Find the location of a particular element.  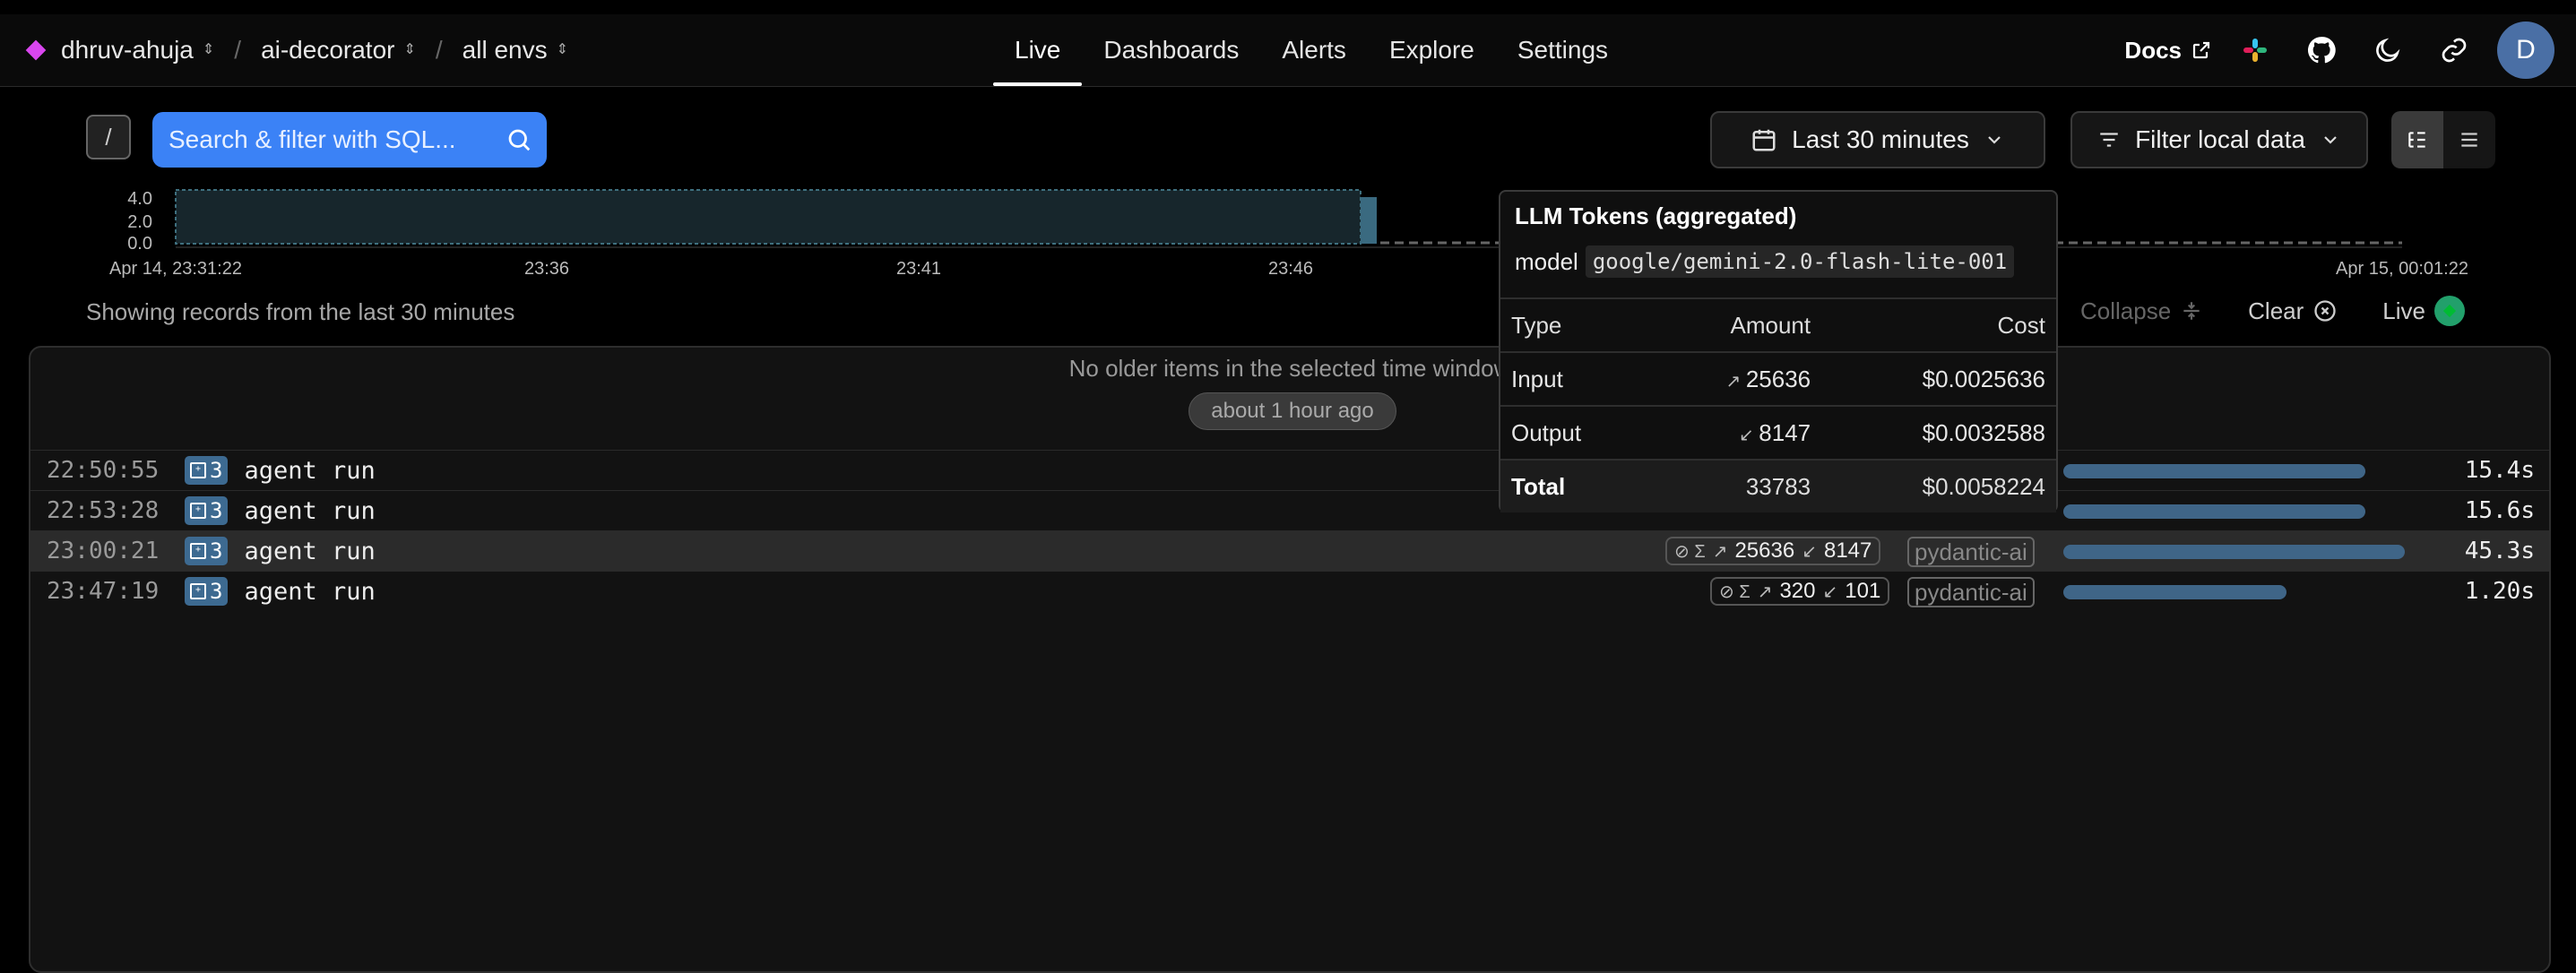

tree-view-button is located at coordinates (2417, 139).